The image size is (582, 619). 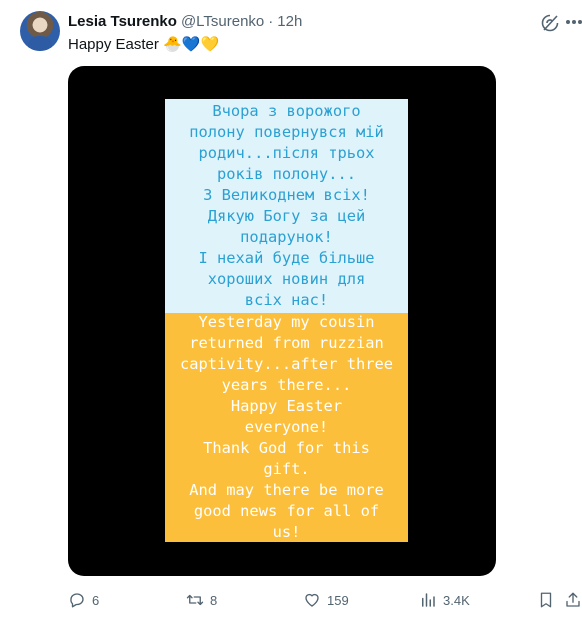 I want to click on tweet-text: Happy Easter 🐣💙💛, so click(x=143, y=44).